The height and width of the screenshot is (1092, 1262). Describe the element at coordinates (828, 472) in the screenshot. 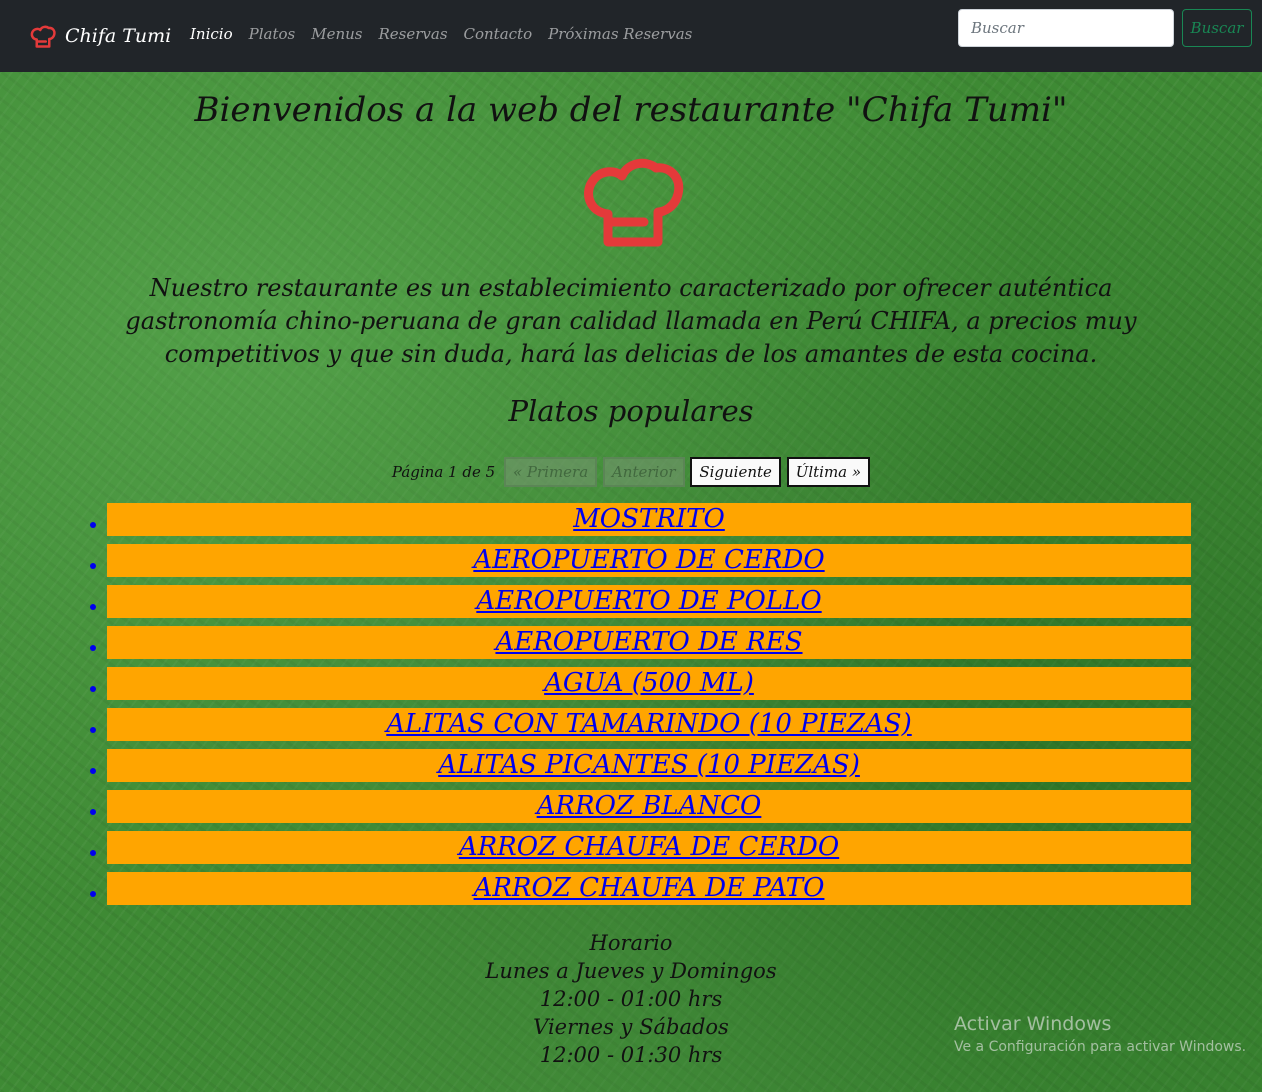

I see `last-page-button: Última »` at that location.